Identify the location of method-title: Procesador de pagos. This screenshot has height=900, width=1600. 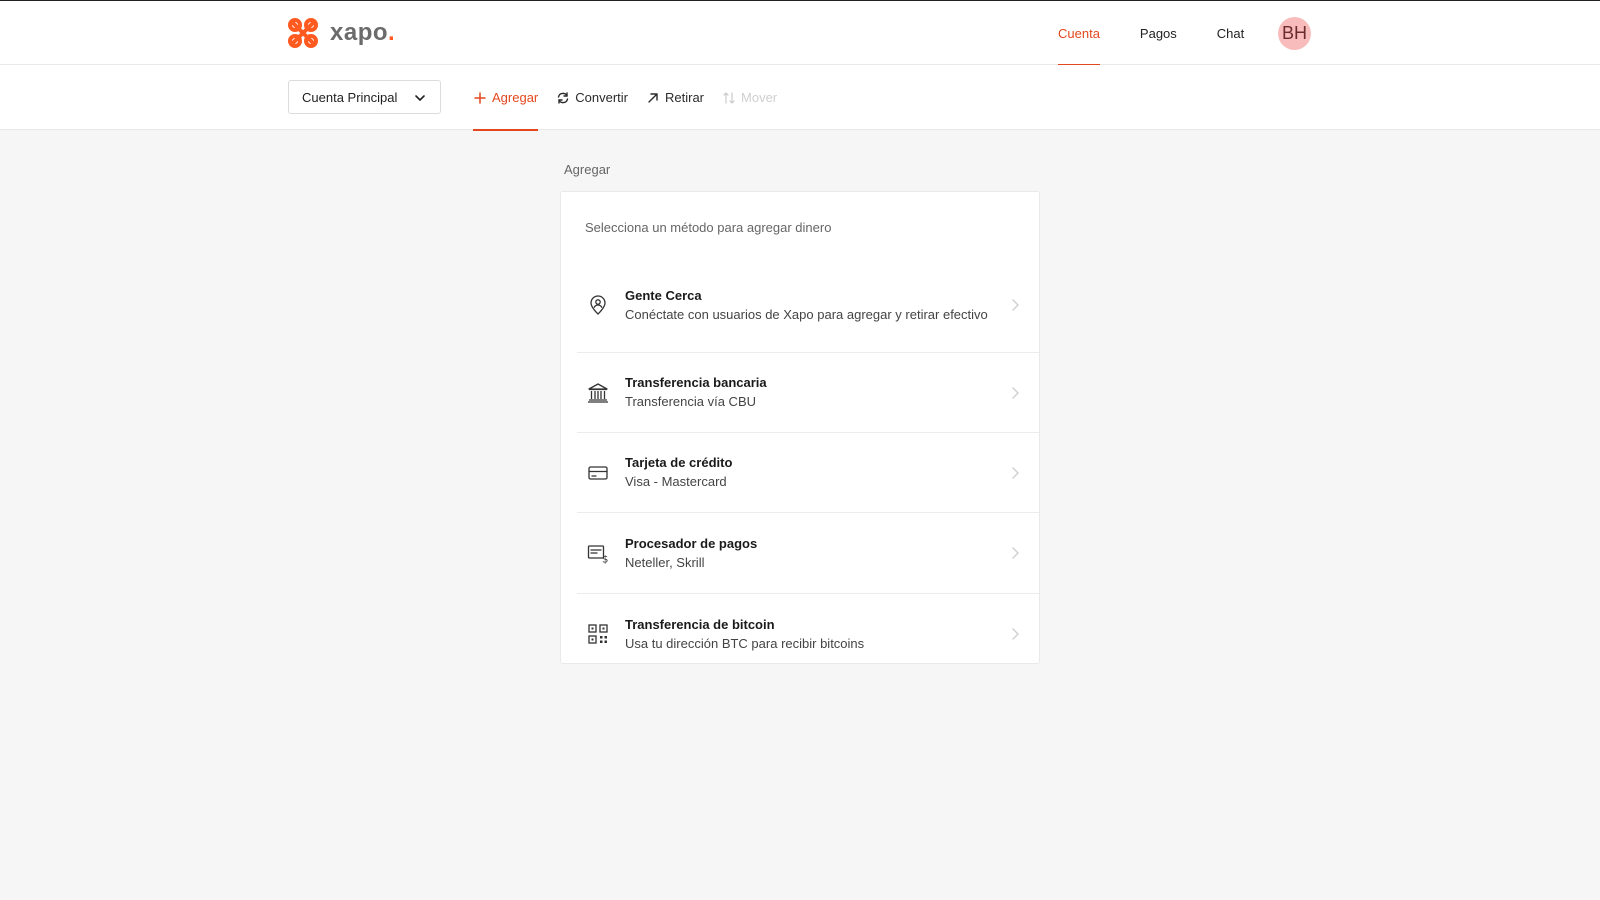
(691, 543).